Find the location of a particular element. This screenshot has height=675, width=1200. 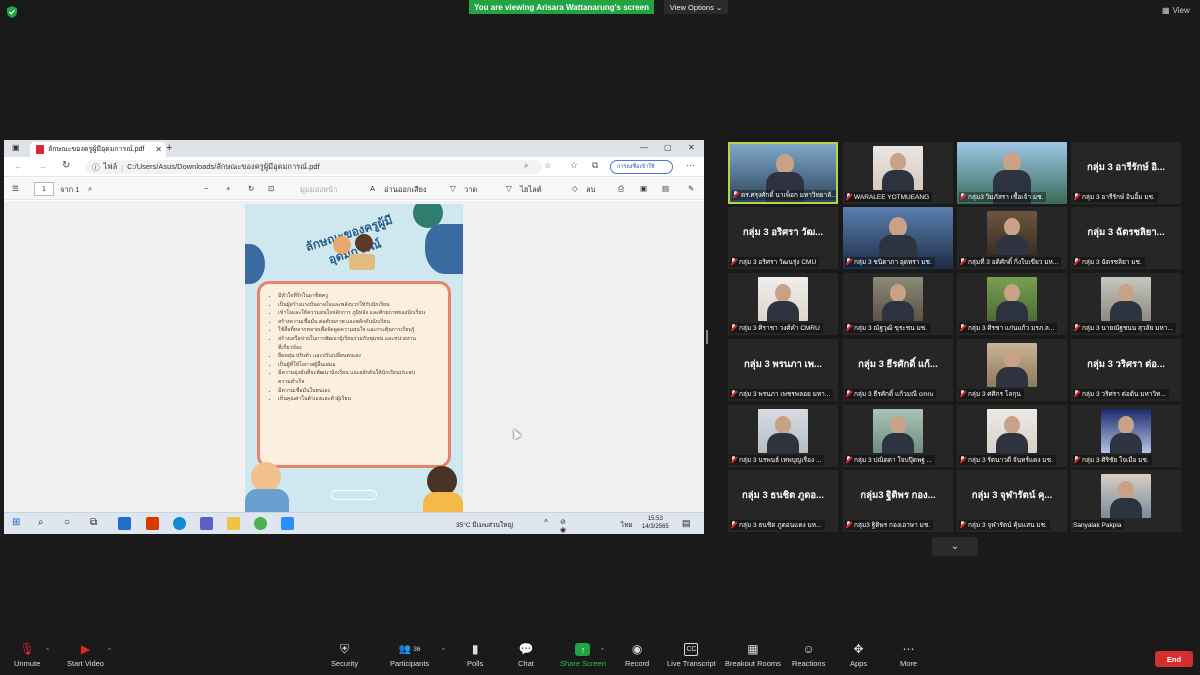

shield-icon is located at coordinates (12, 12).